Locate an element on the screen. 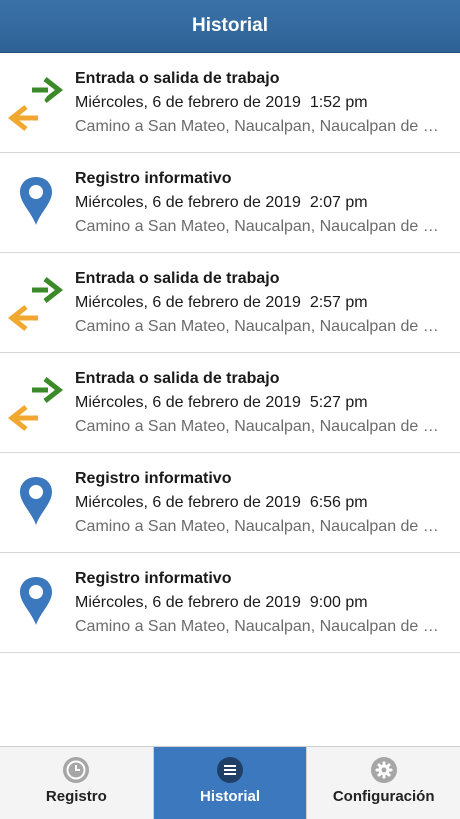 The height and width of the screenshot is (819, 460). tab-configuracion: Configuración is located at coordinates (383, 783).